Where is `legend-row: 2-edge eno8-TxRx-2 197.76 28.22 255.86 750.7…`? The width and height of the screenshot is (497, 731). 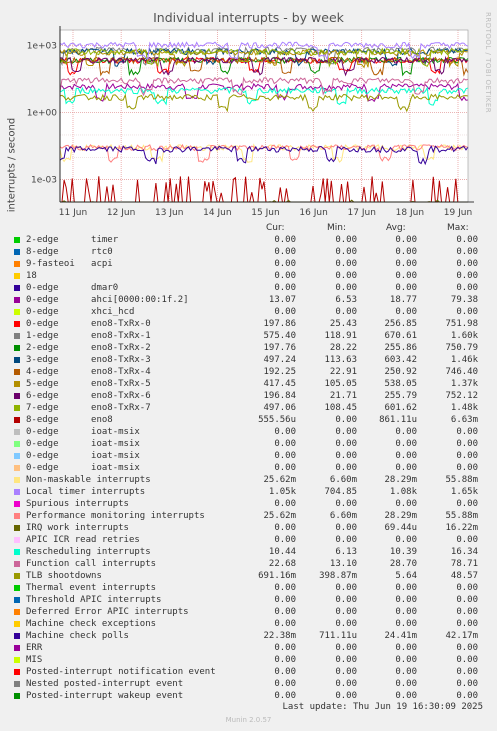
legend-row: 2-edge eno8-TxRx-2 197.76 28.22 255.86 750.7… is located at coordinates (248, 348).